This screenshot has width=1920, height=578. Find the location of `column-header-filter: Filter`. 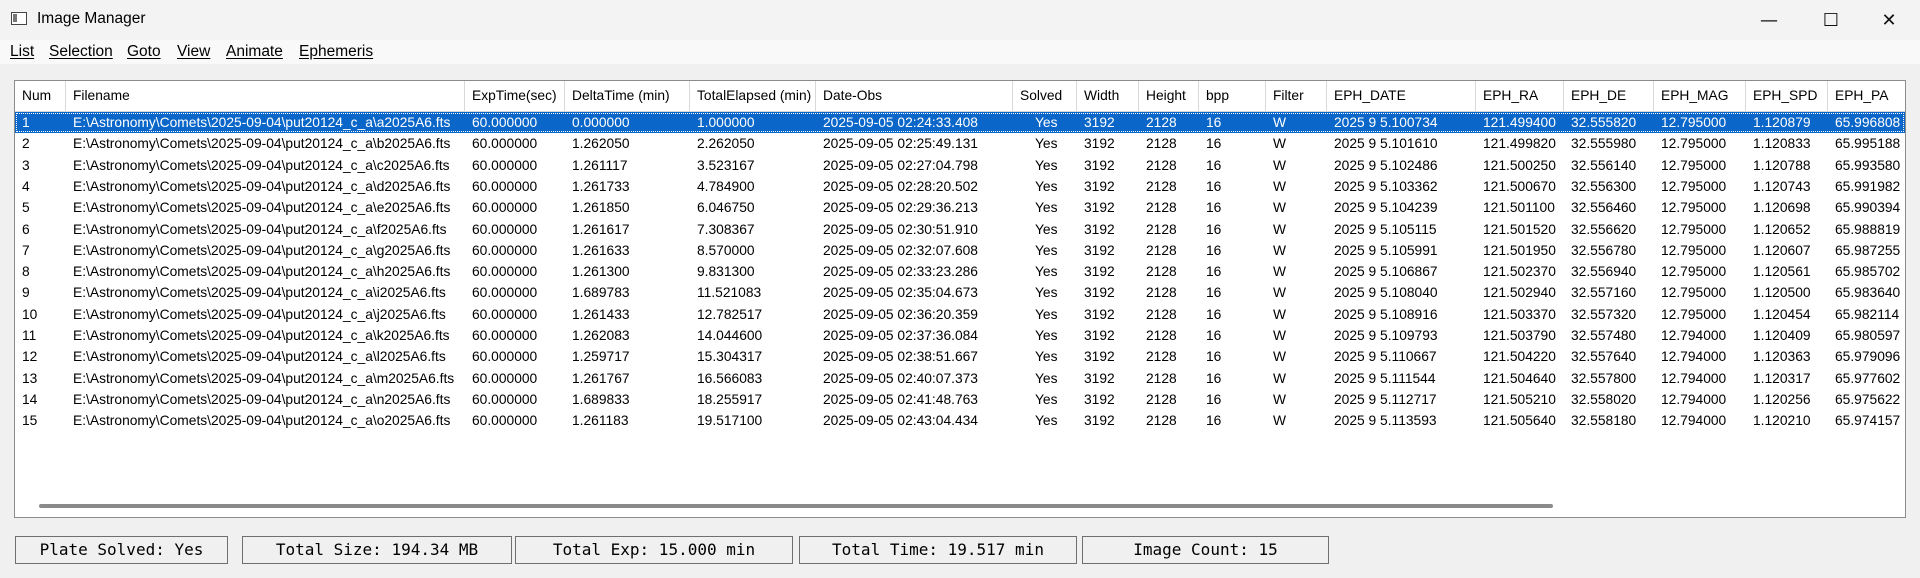

column-header-filter: Filter is located at coordinates (1296, 96).